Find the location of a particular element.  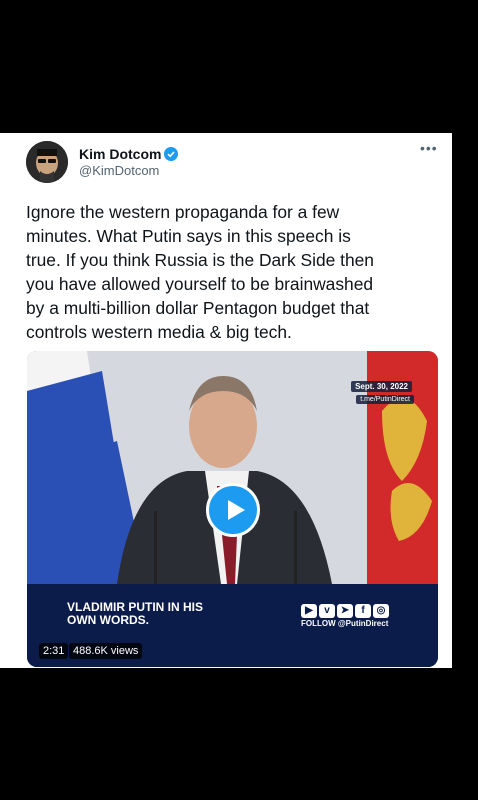

video-source-stamp: t.me/PutinDirect is located at coordinates (385, 399).